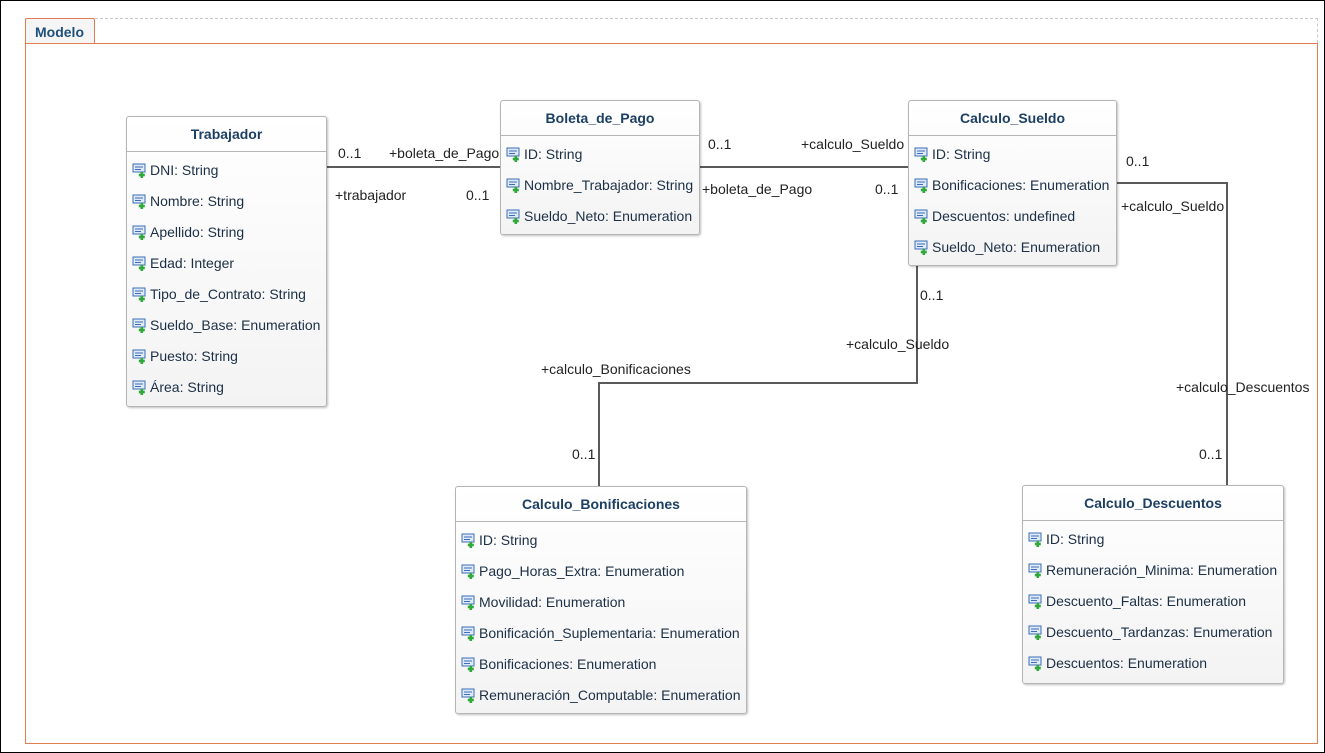 Image resolution: width=1325 pixels, height=753 pixels. Describe the element at coordinates (582, 570) in the screenshot. I see `attribute-label: Pago_Horas_Extra: Enumeration` at that location.